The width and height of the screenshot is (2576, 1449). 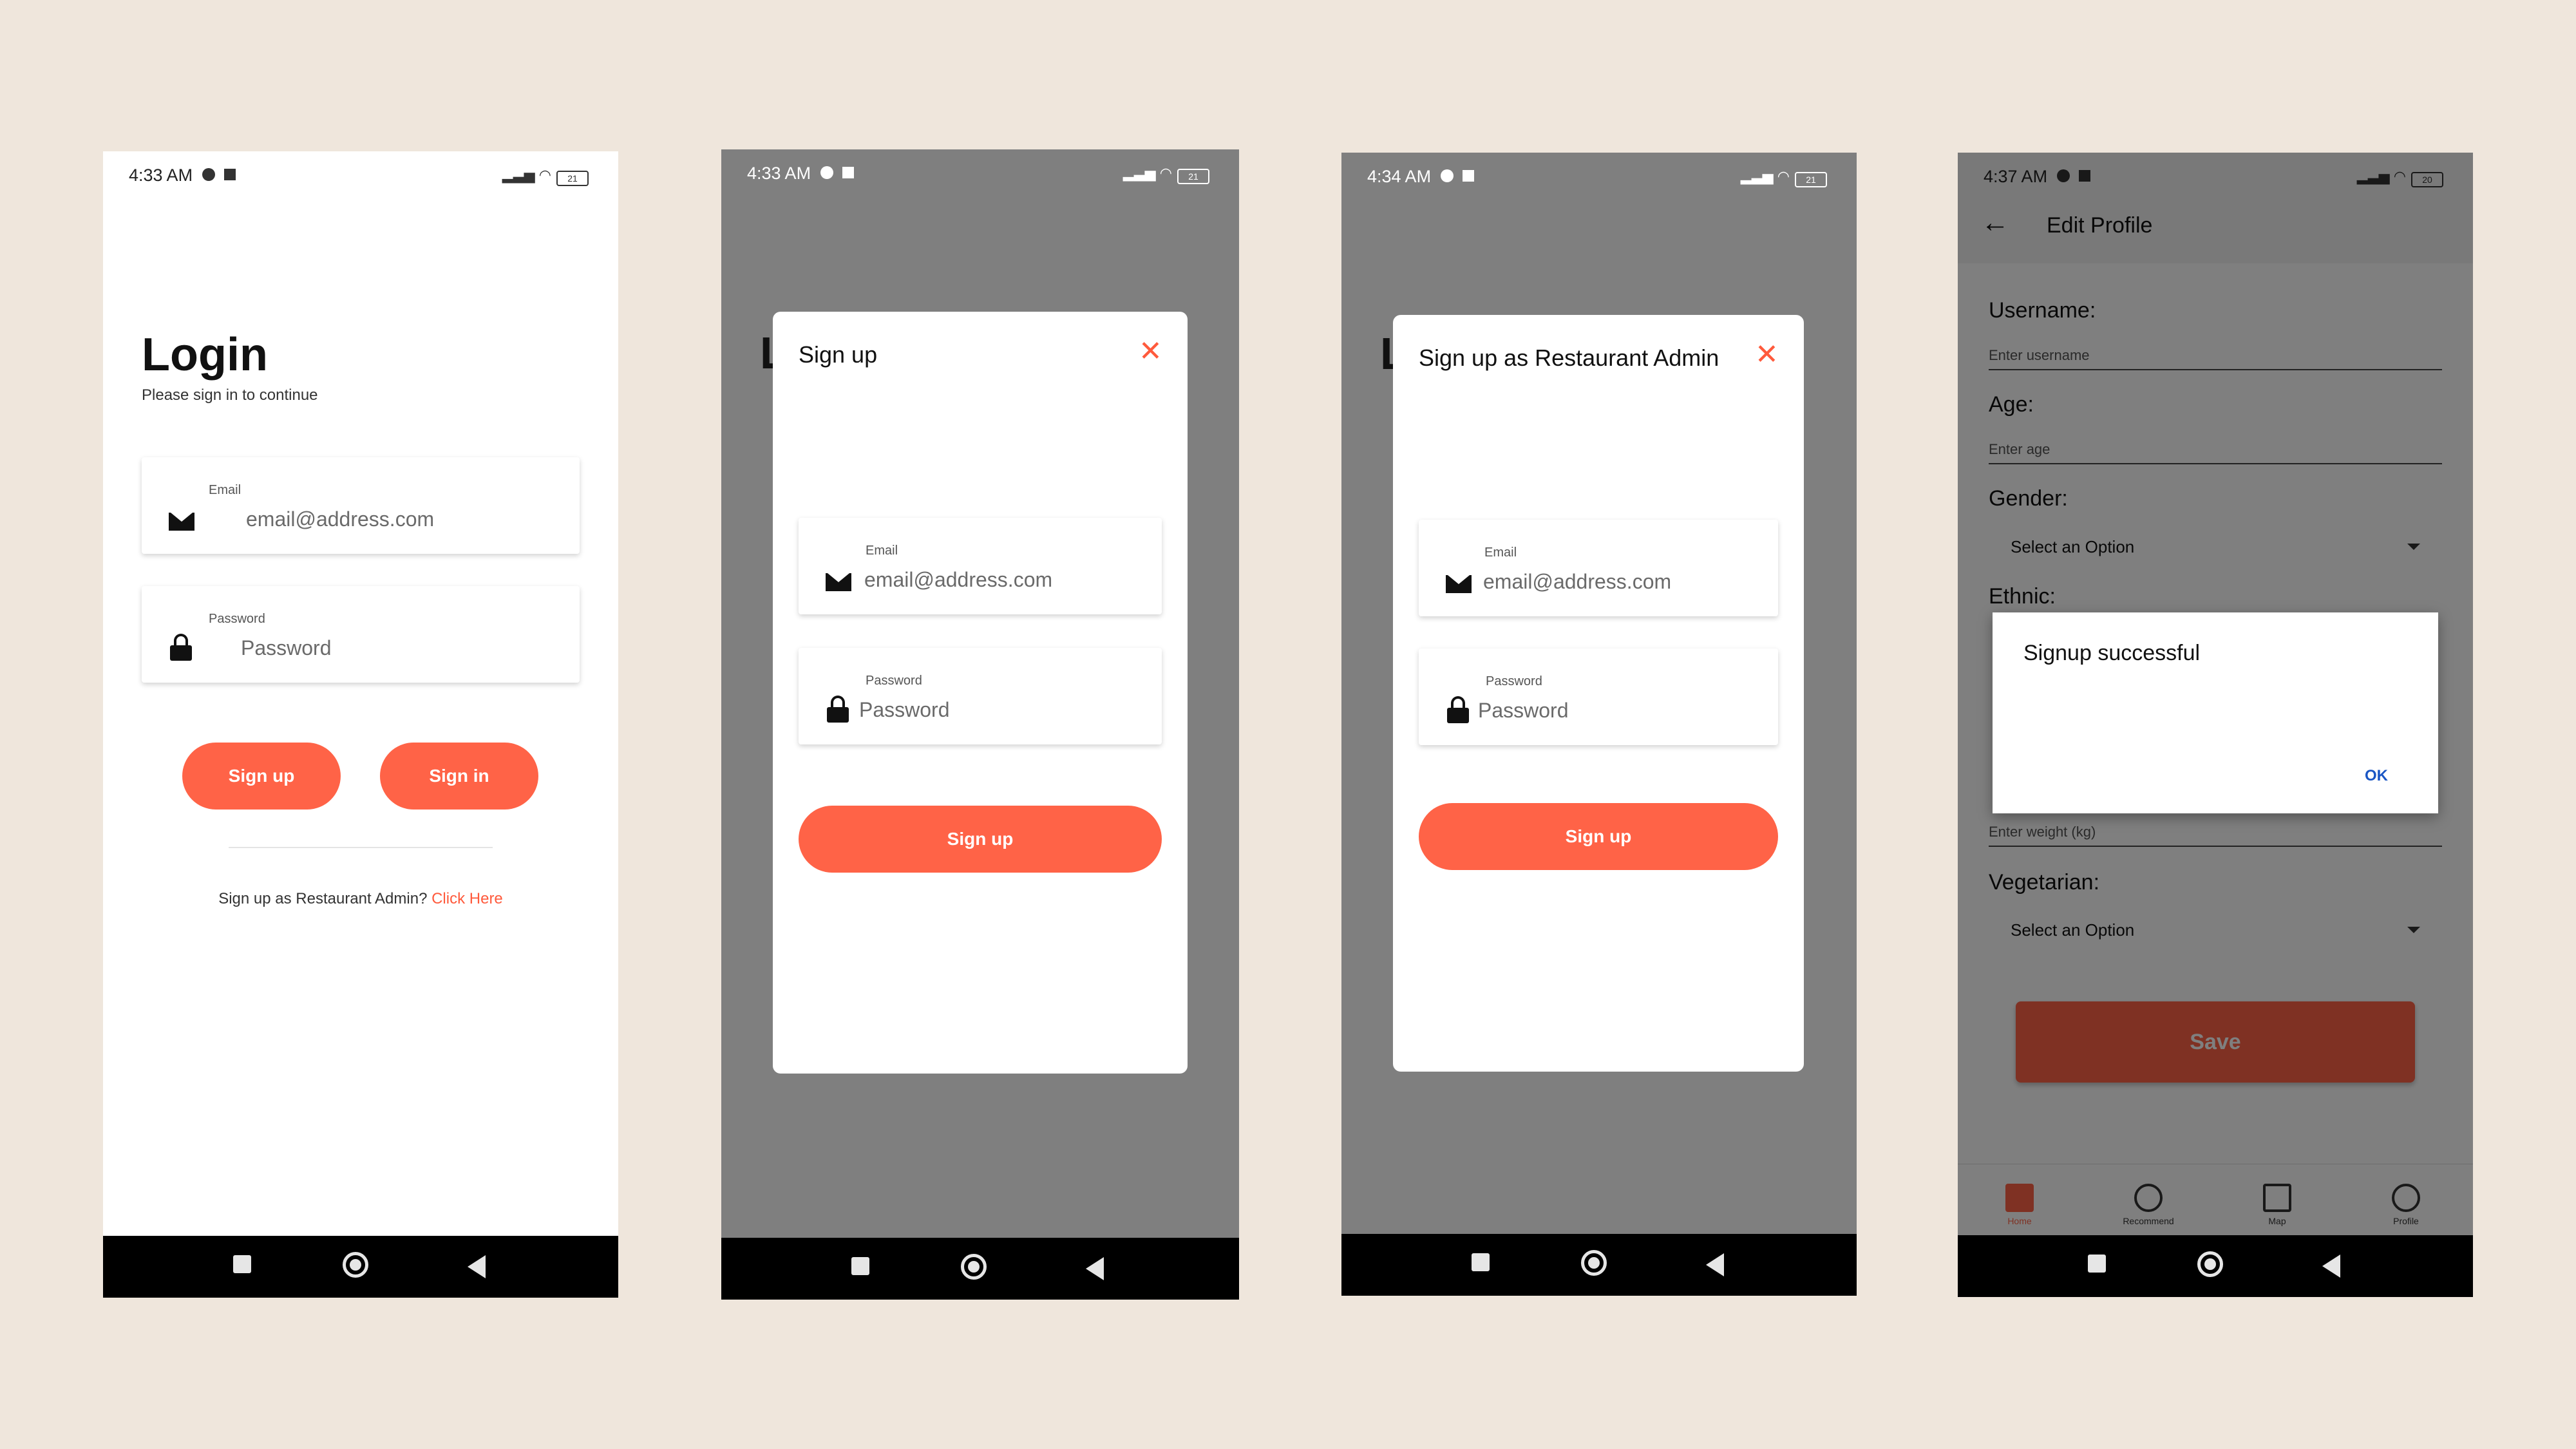 I want to click on divider, so click(x=361, y=847).